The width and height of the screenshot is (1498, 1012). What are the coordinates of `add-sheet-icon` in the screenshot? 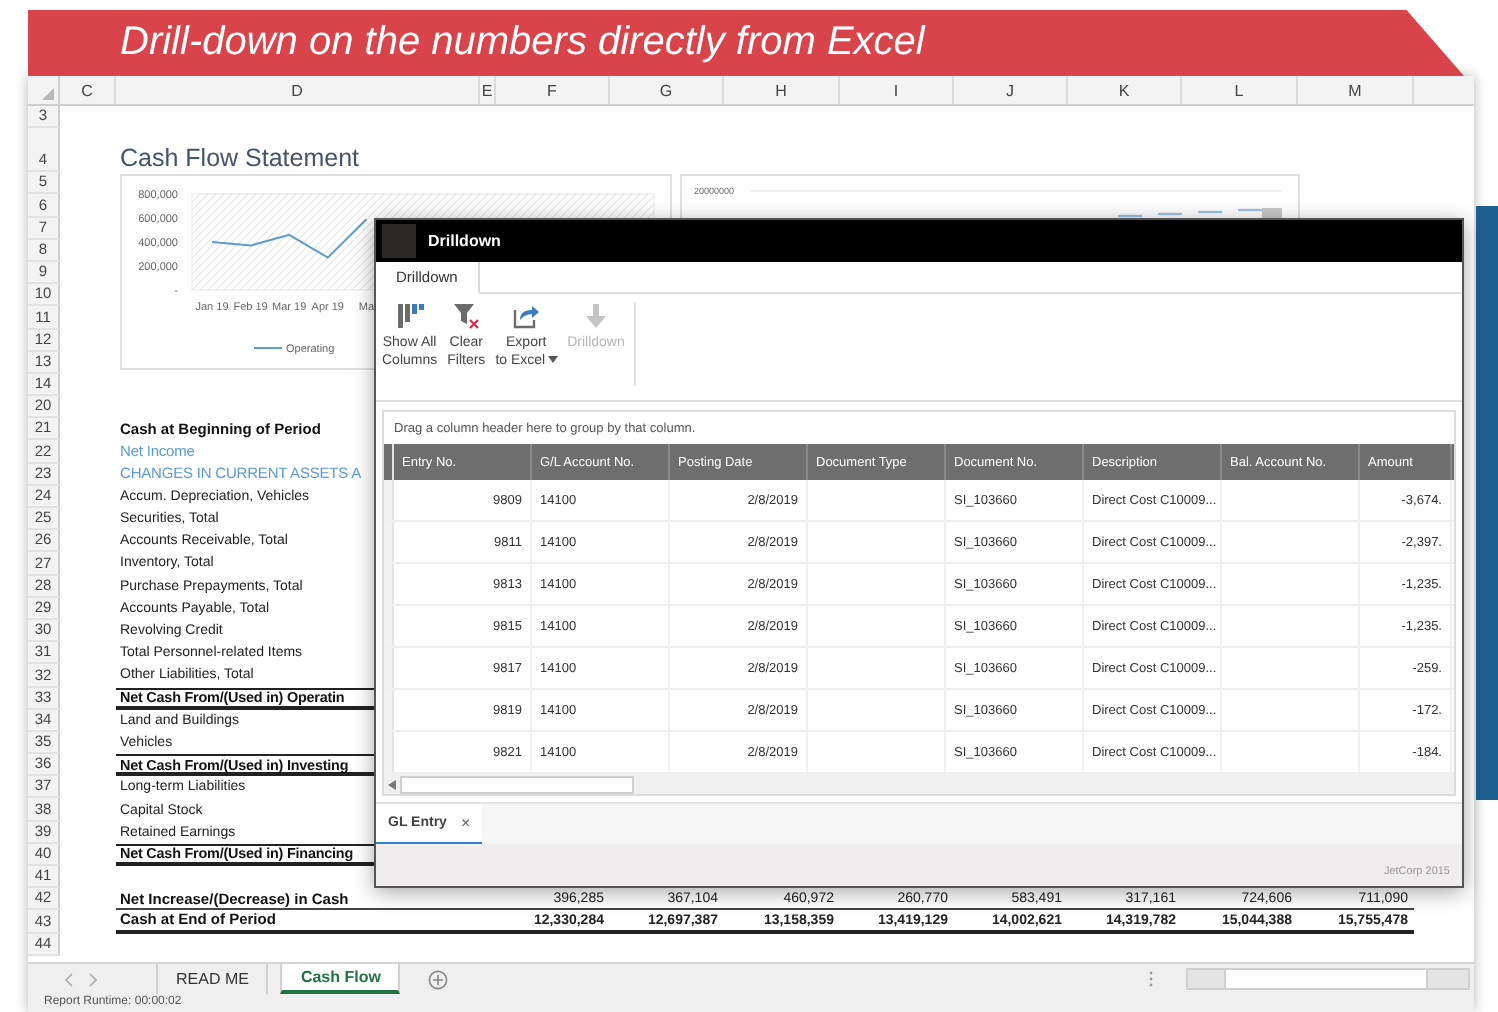 It's located at (438, 979).